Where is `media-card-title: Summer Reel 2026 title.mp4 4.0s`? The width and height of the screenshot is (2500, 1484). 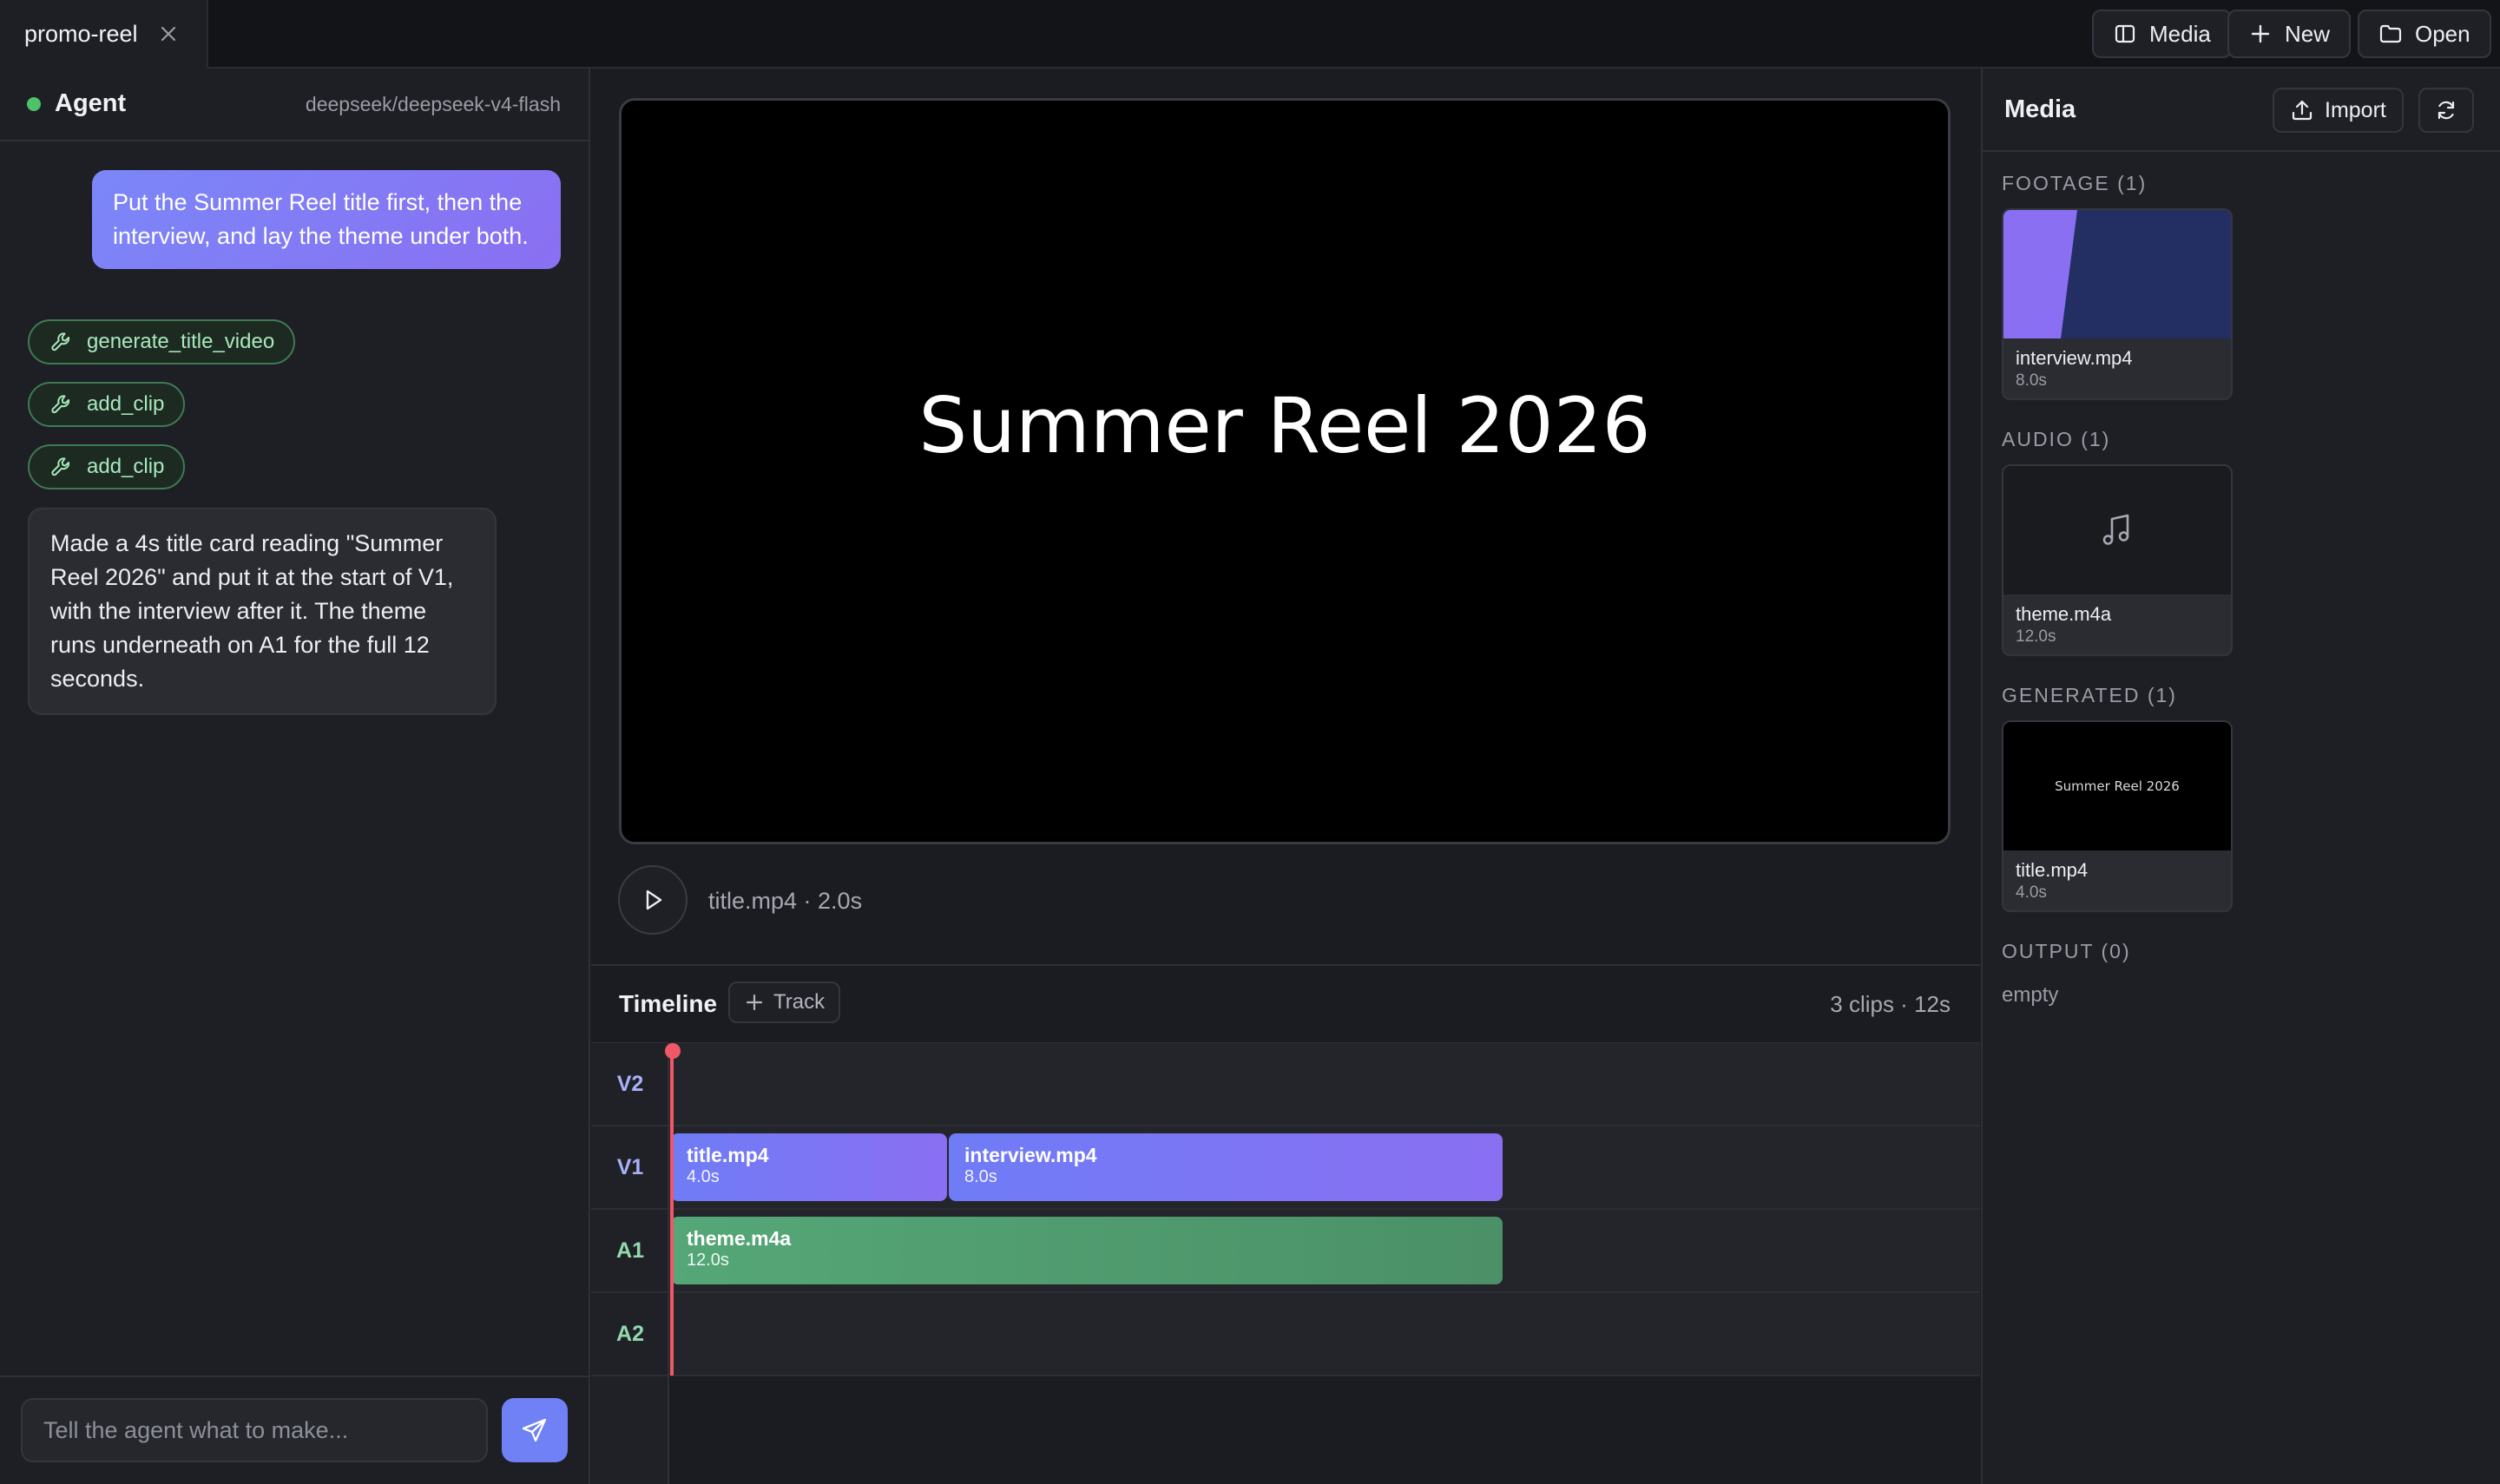 media-card-title: Summer Reel 2026 title.mp4 4.0s is located at coordinates (2117, 816).